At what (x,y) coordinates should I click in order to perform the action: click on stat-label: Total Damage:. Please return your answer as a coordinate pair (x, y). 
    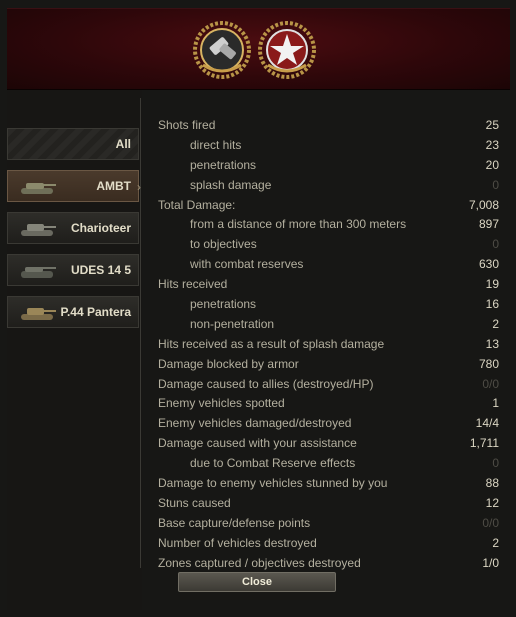
    Looking at the image, I should click on (197, 204).